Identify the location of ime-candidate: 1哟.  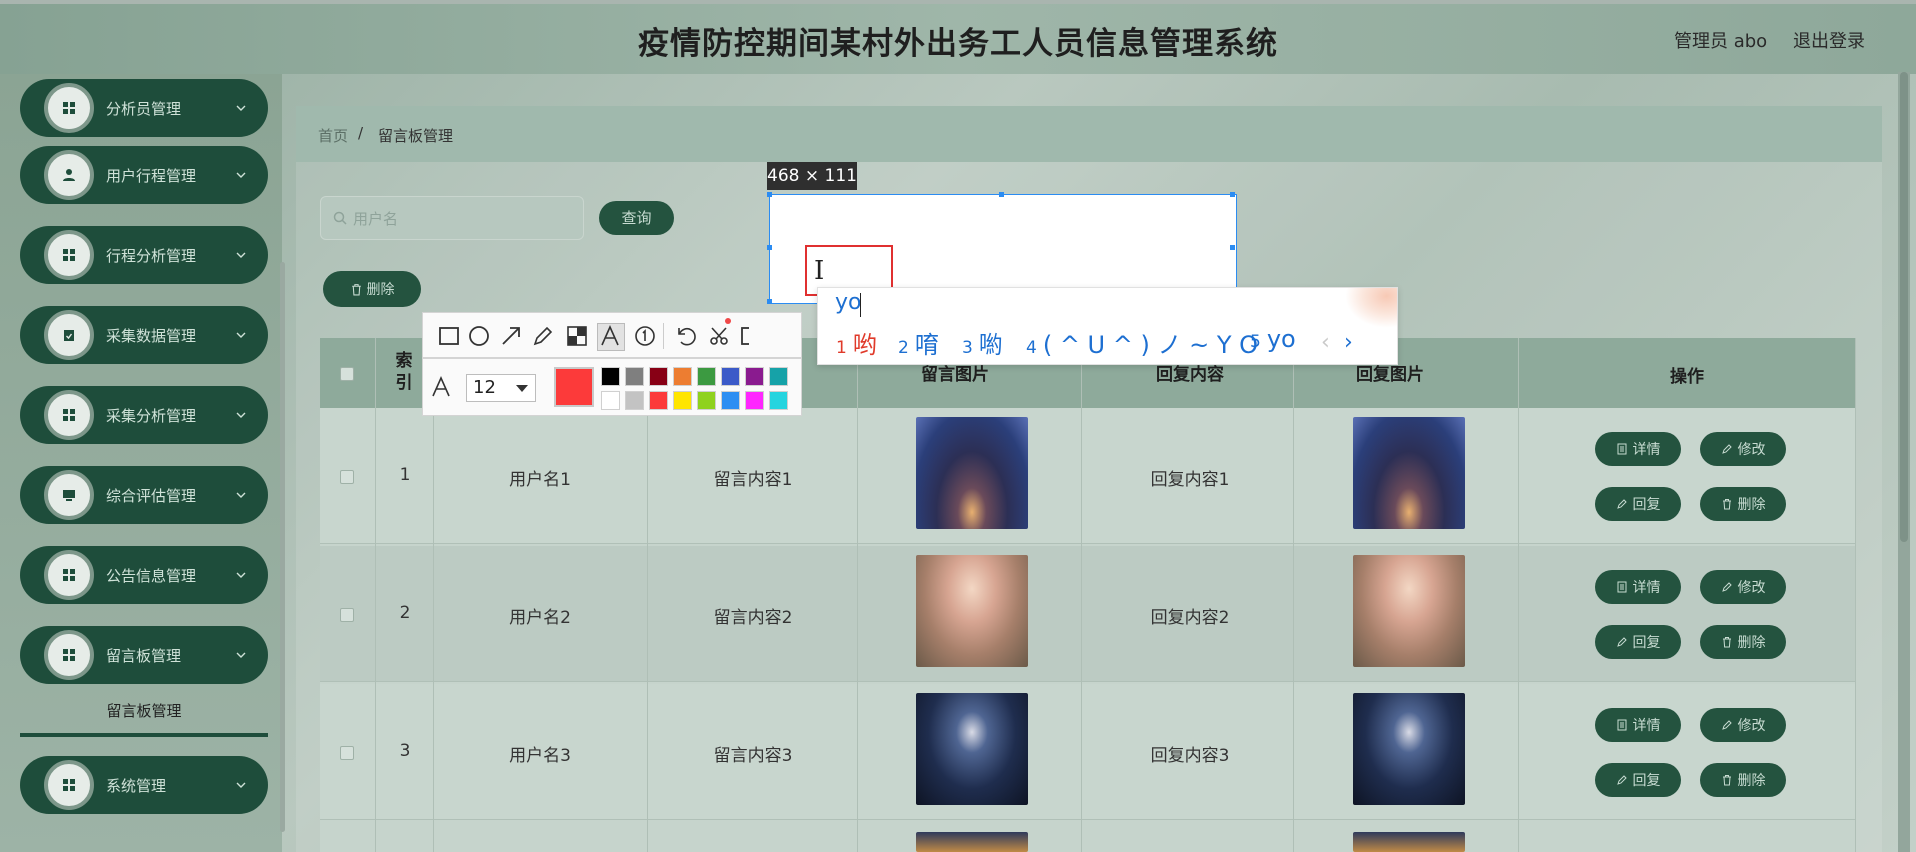
(856, 342).